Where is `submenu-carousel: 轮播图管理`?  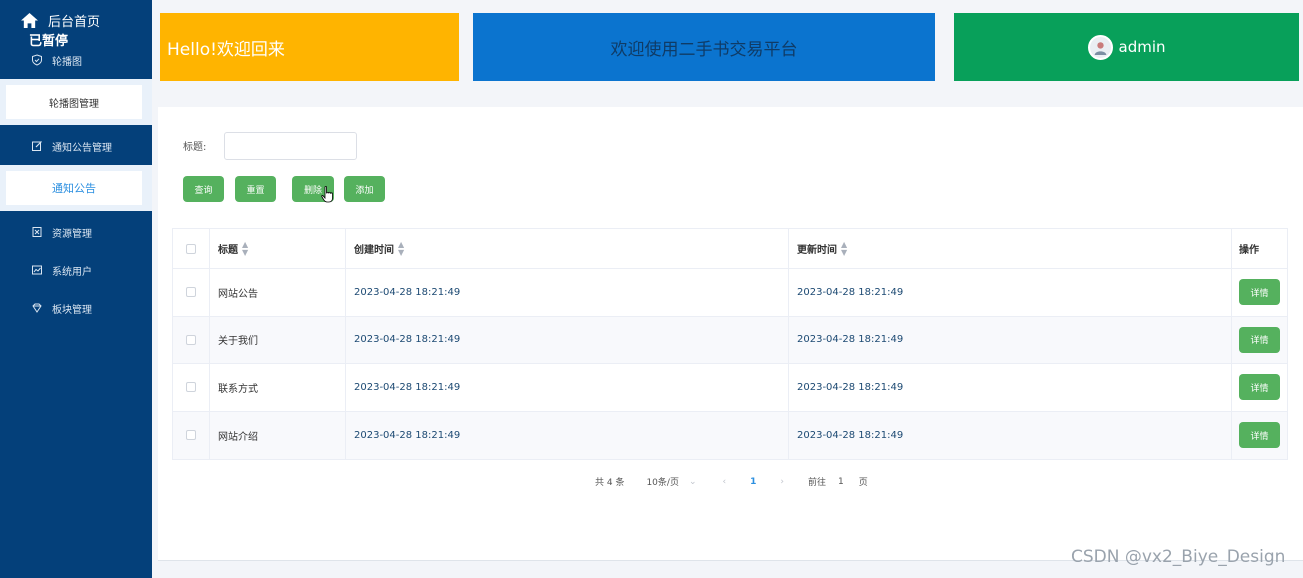 submenu-carousel: 轮播图管理 is located at coordinates (76, 102).